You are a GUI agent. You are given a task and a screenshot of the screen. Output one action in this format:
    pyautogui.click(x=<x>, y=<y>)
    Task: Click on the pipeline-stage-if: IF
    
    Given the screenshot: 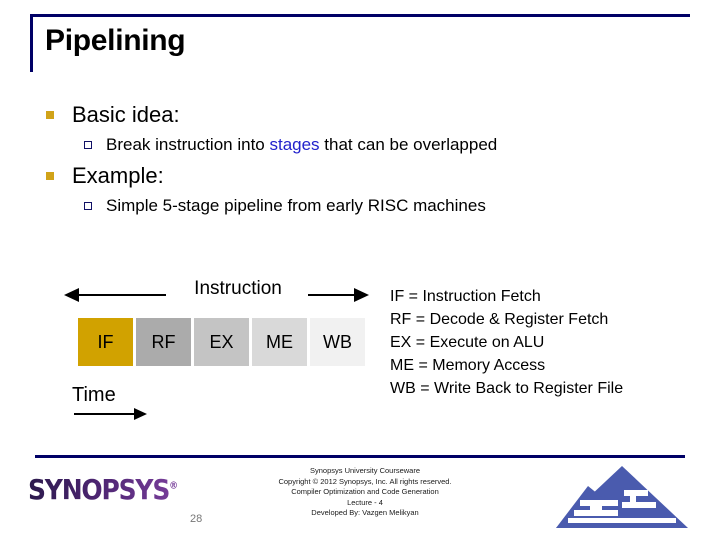 What is the action you would take?
    pyautogui.click(x=105, y=342)
    